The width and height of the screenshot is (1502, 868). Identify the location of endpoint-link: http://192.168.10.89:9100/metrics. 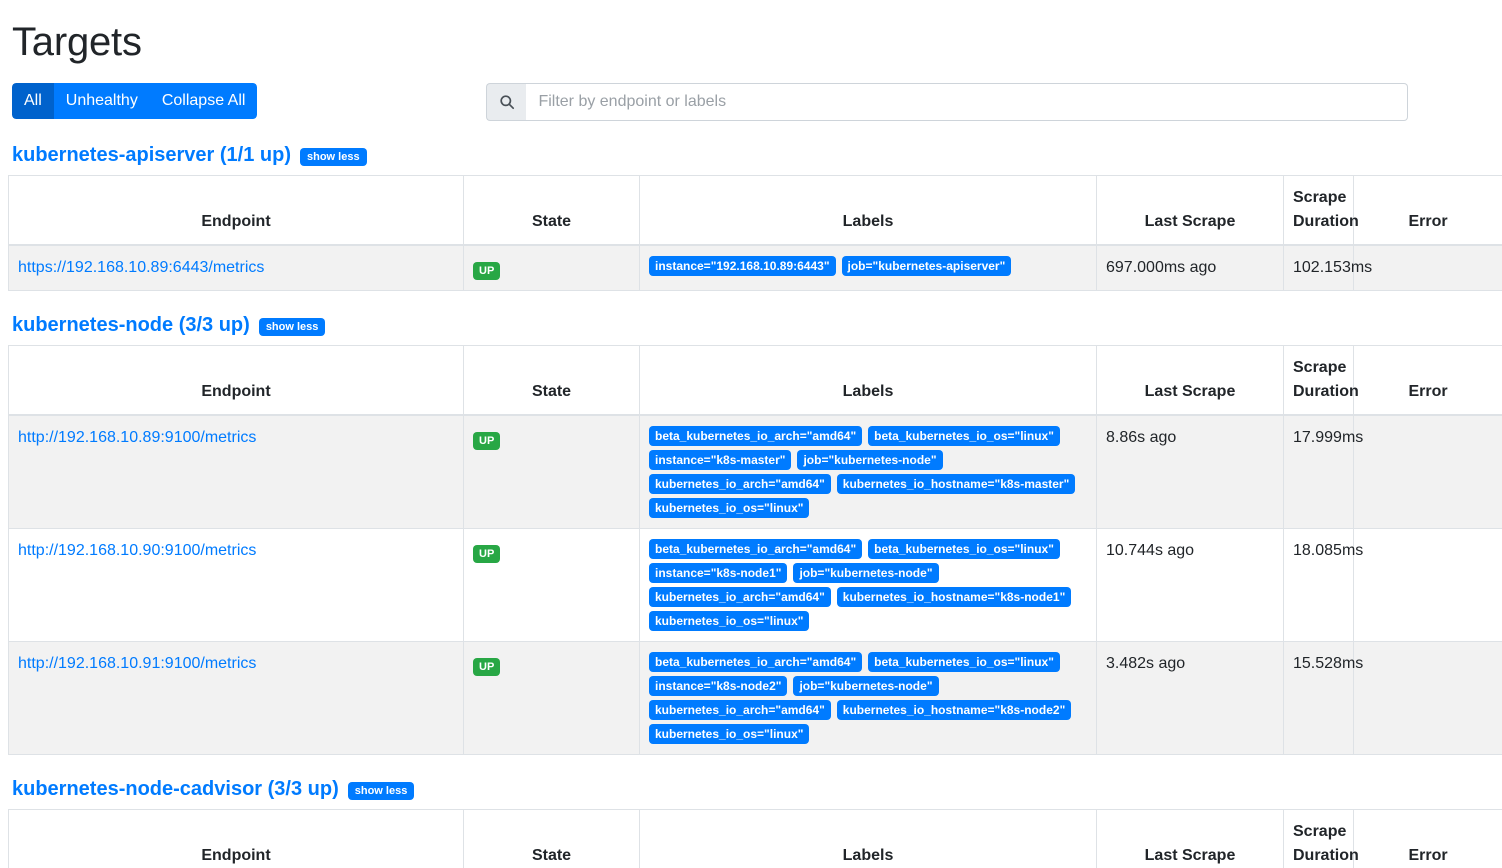
(236, 438).